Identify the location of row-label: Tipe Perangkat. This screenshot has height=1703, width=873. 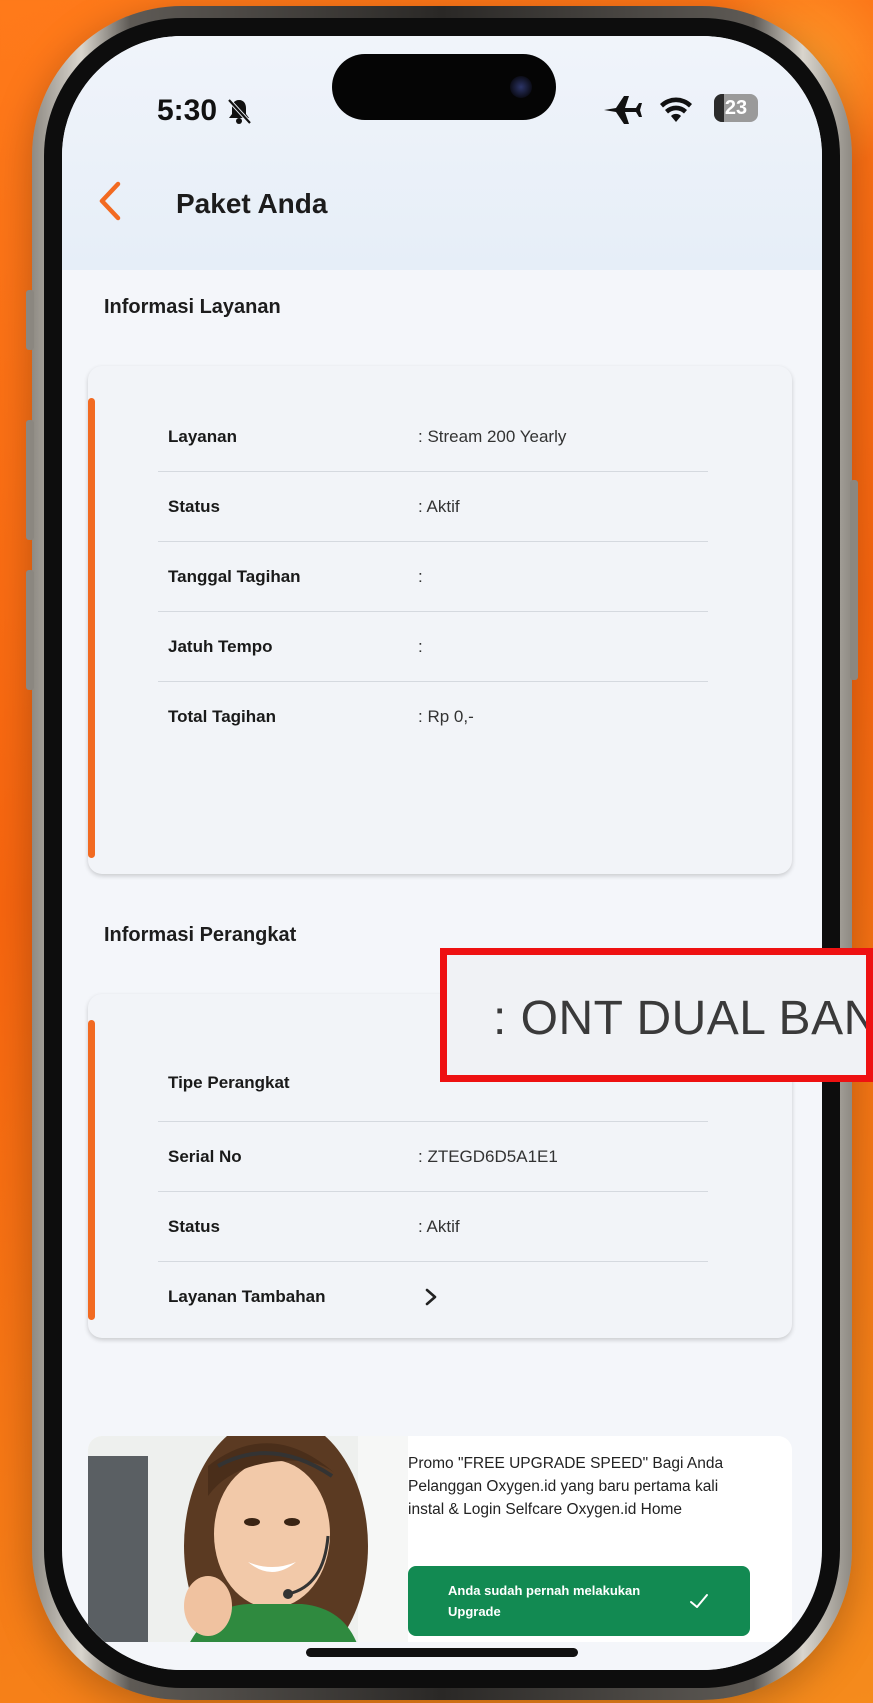
(229, 1082).